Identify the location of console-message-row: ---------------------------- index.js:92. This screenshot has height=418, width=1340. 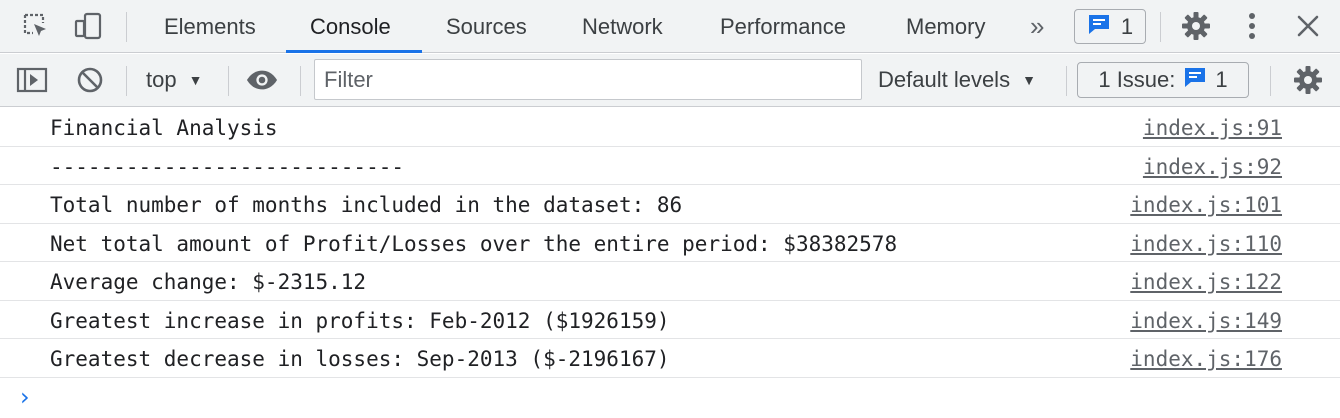
(670, 166).